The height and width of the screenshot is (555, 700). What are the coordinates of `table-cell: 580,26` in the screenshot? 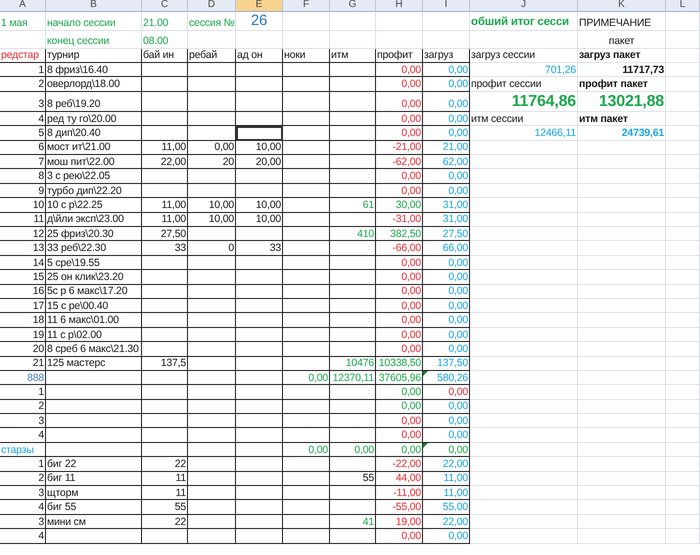 It's located at (446, 378).